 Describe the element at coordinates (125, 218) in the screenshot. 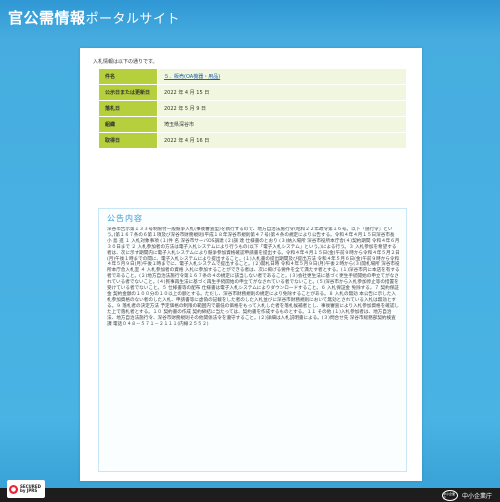

I see `notice-title: 公告内容` at that location.